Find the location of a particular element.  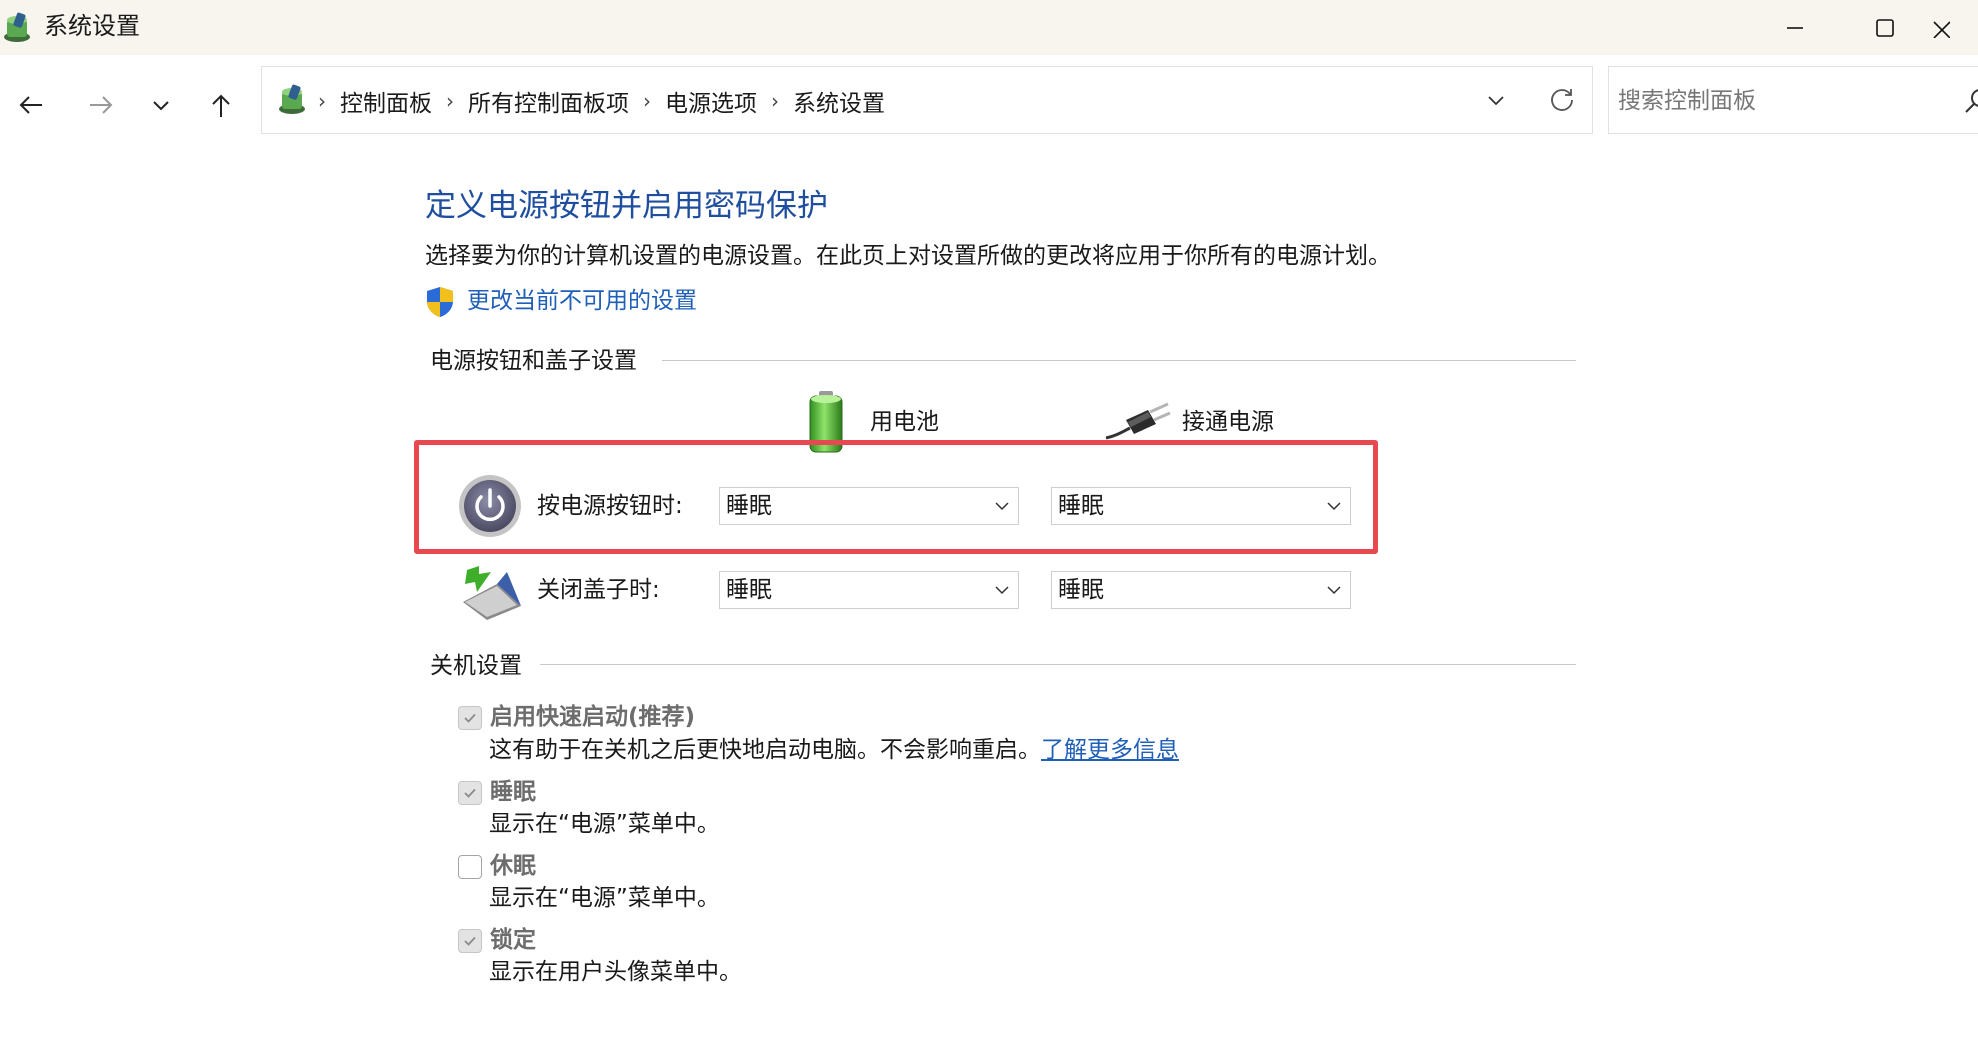

maximize-icon is located at coordinates (1885, 27).